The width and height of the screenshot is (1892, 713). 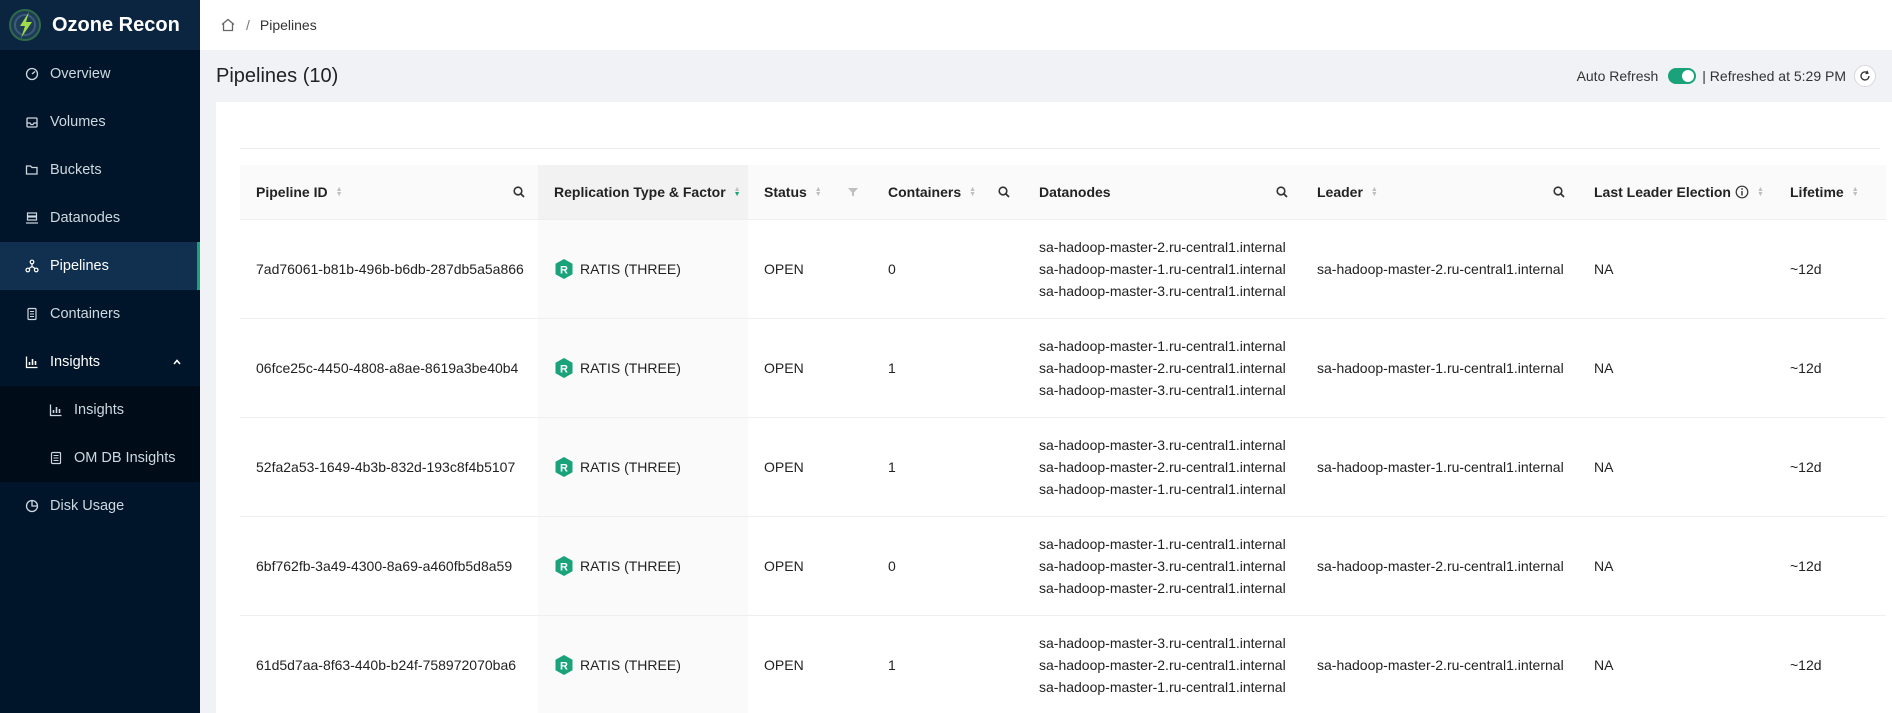 I want to click on sidebar-item-volumes: Volumes, so click(x=100, y=122).